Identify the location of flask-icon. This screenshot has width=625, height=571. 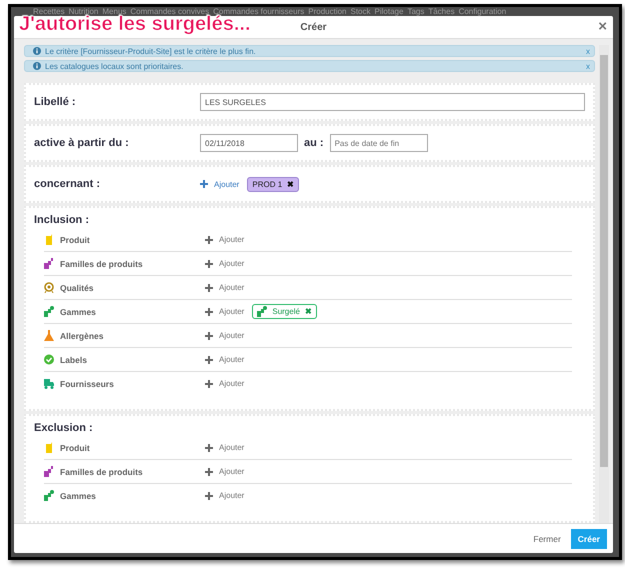
(49, 335).